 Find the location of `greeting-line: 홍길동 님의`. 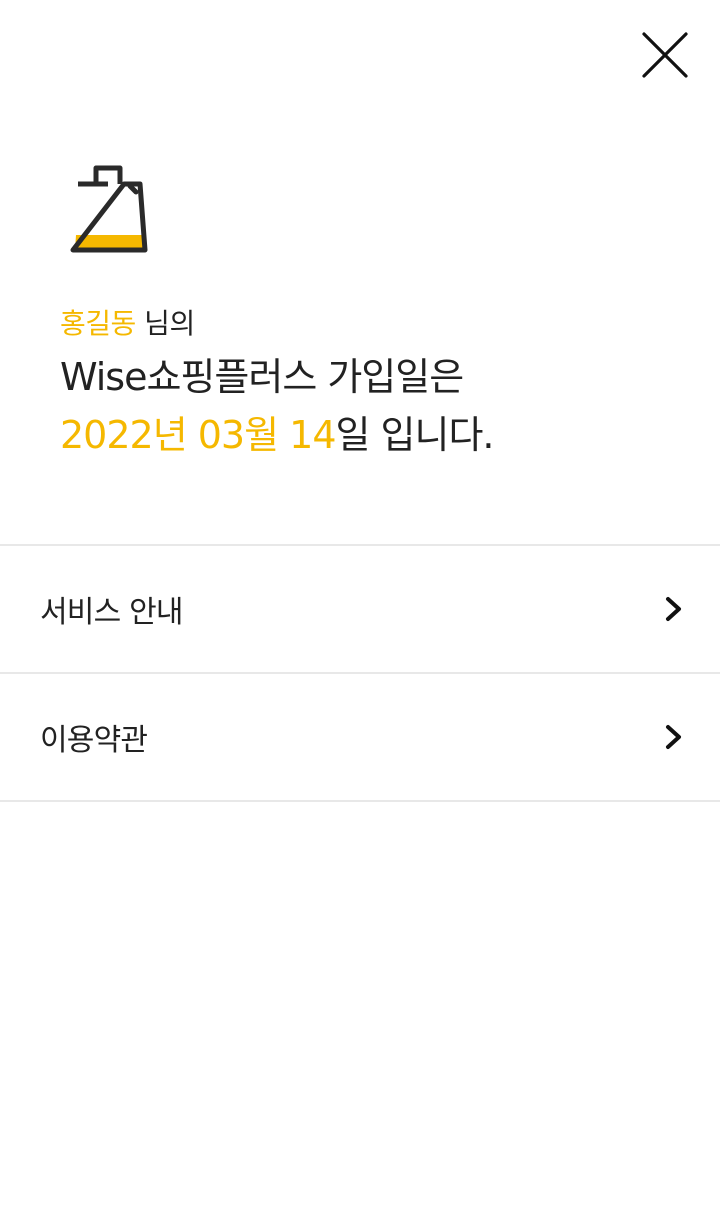

greeting-line: 홍길동 님의 is located at coordinates (370, 324).